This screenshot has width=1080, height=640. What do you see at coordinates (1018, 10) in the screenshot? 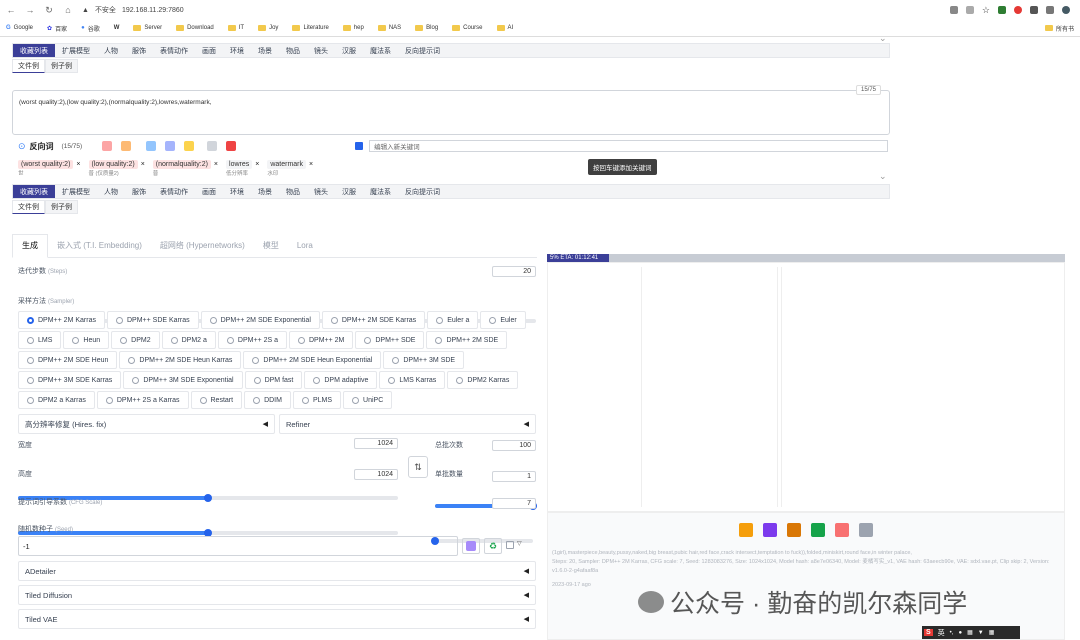
I see `extension-red-icon` at bounding box center [1018, 10].